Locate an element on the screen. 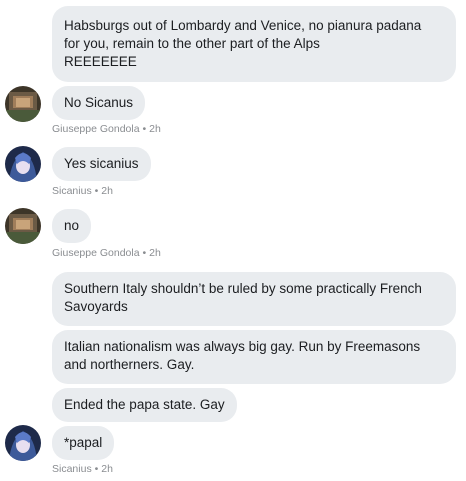 Image resolution: width=466 pixels, height=481 pixels. message-bubble: Yes sicanius is located at coordinates (101, 164).